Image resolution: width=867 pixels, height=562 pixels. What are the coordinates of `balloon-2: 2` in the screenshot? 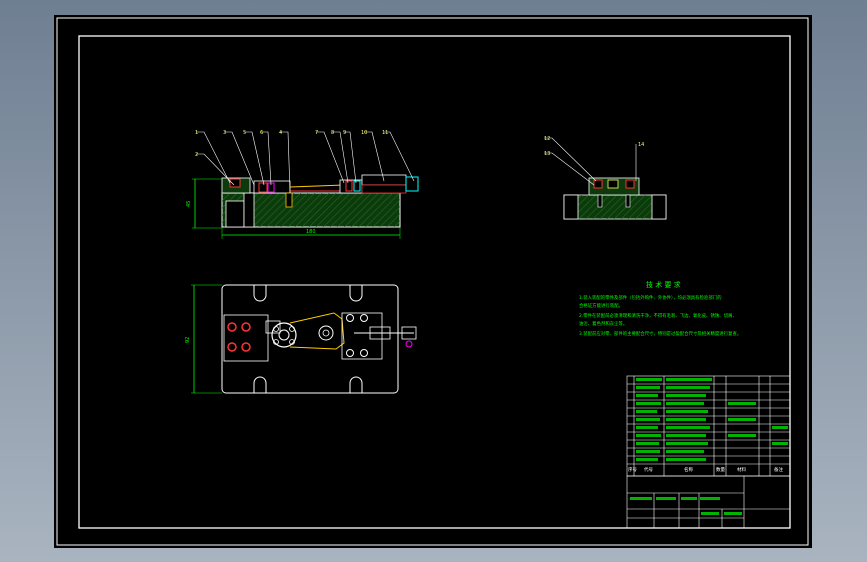 It's located at (196, 155).